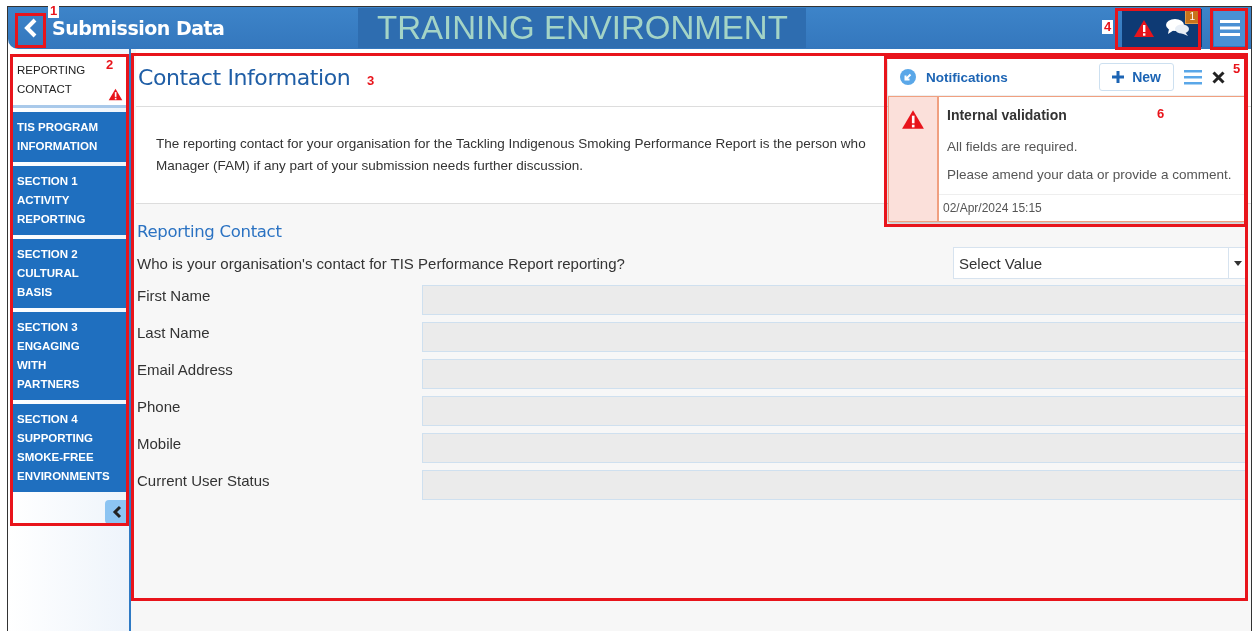  Describe the element at coordinates (54, 11) in the screenshot. I see `annotation-number: 1` at that location.